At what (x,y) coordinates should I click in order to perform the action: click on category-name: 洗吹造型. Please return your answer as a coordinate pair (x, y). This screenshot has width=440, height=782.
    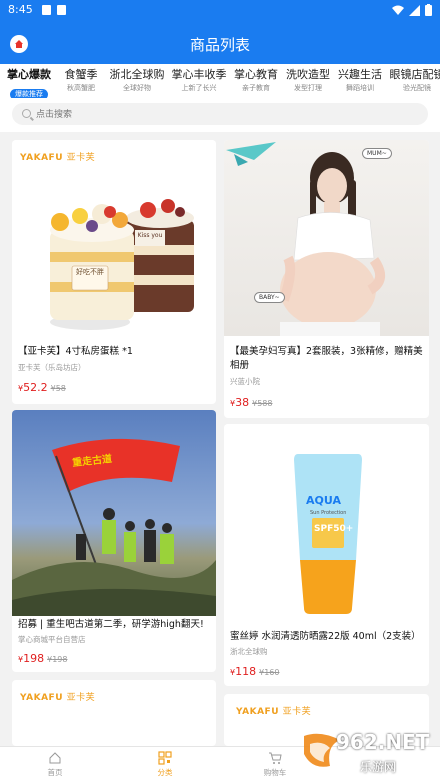
    Looking at the image, I should click on (308, 74).